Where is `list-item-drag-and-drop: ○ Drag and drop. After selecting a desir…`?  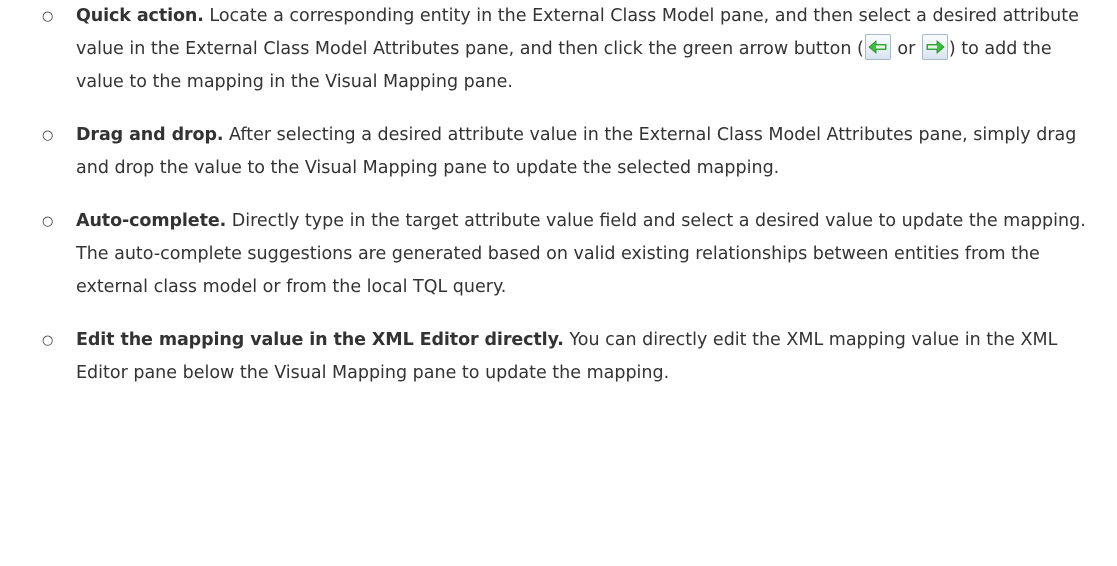 list-item-drag-and-drop: ○ Drag and drop. After selecting a desir… is located at coordinates (564, 152).